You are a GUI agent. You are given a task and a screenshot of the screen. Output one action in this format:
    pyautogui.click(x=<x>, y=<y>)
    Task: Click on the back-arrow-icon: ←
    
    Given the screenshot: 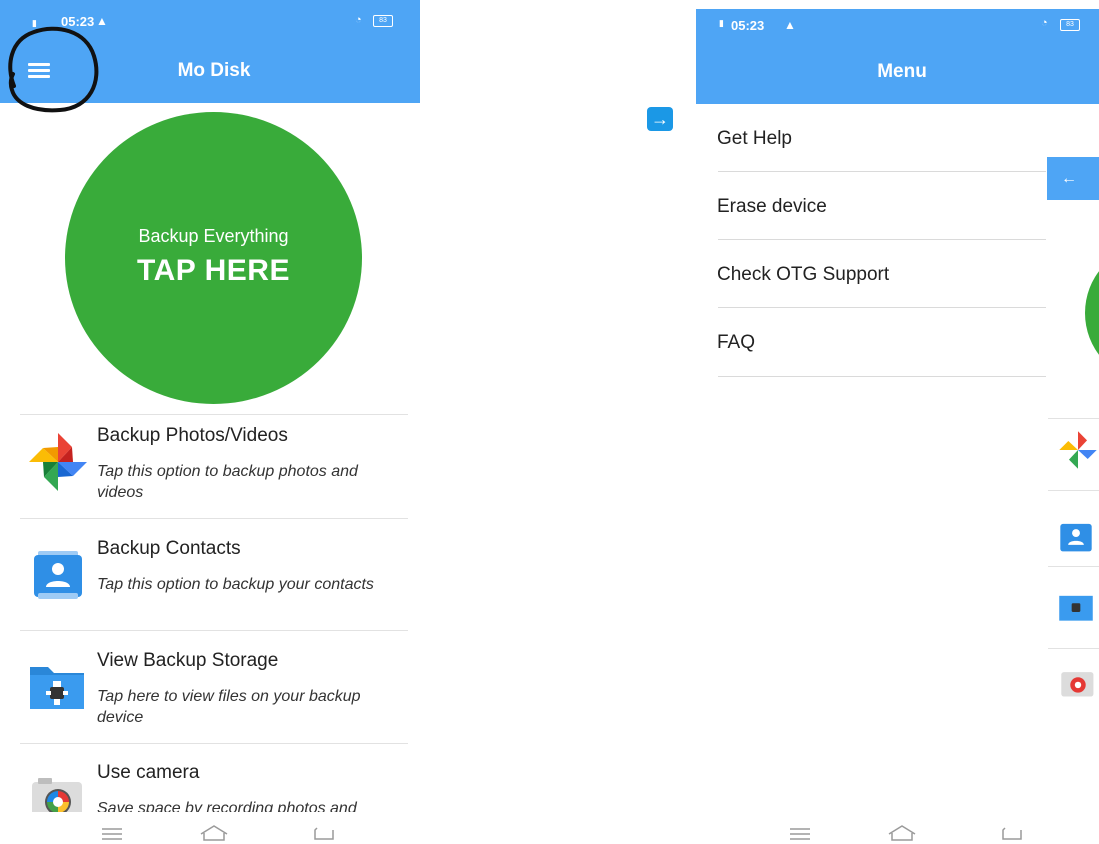 What is the action you would take?
    pyautogui.click(x=1073, y=178)
    